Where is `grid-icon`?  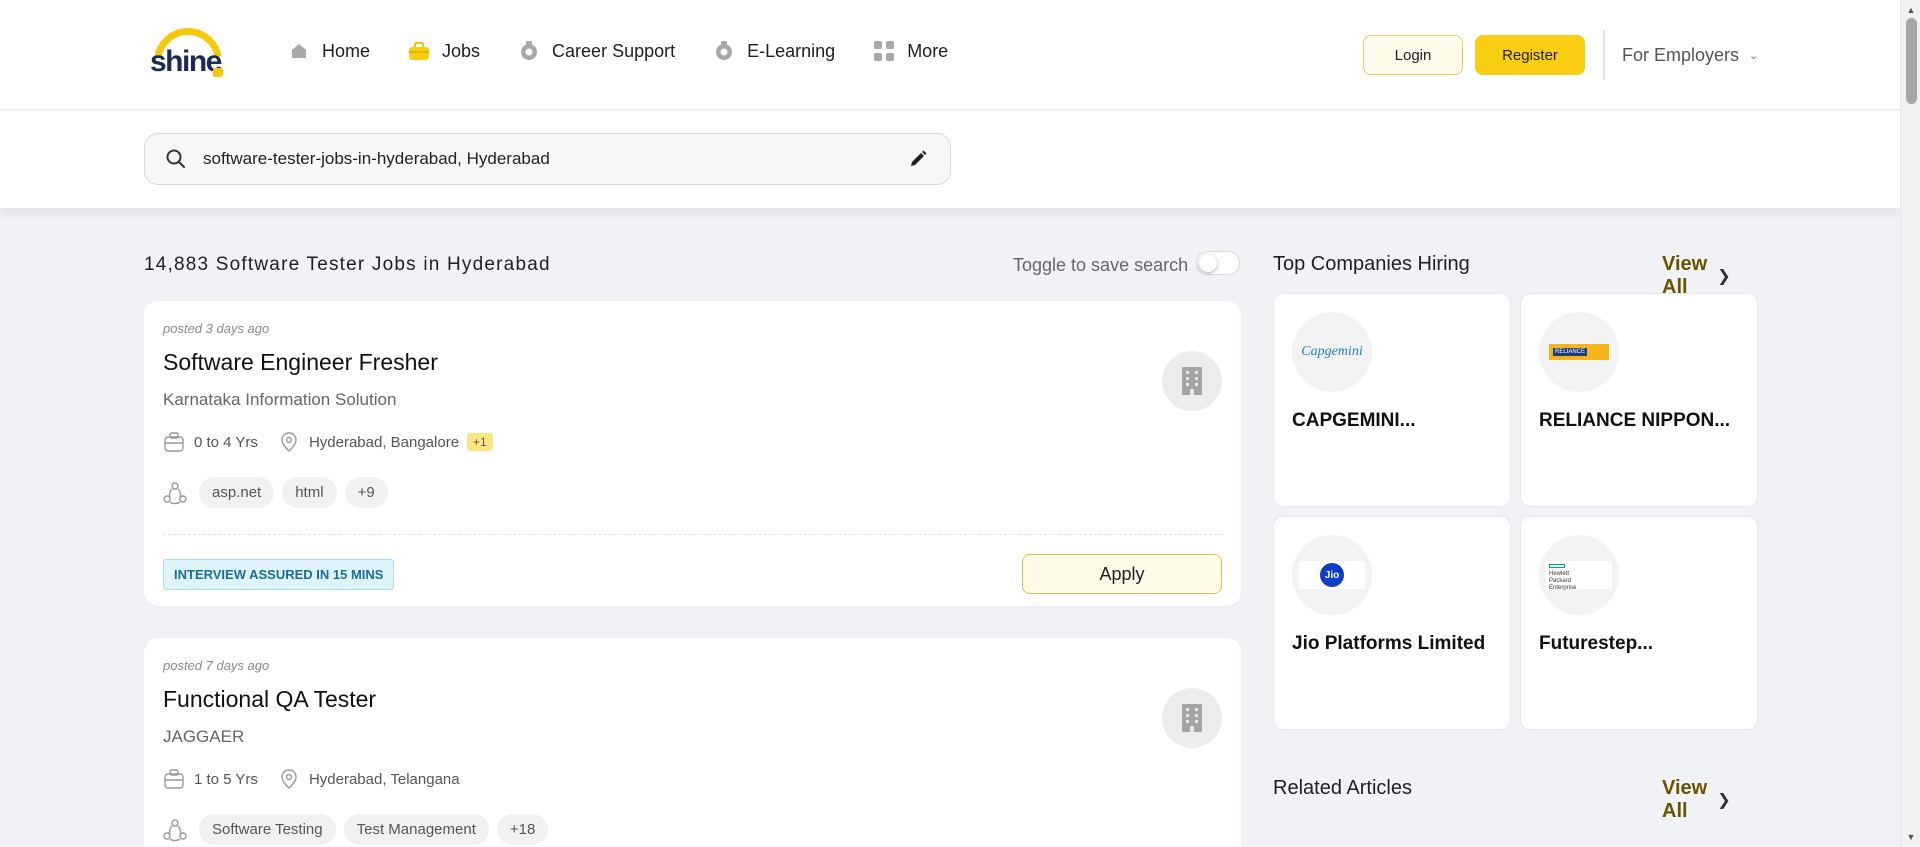 grid-icon is located at coordinates (884, 51).